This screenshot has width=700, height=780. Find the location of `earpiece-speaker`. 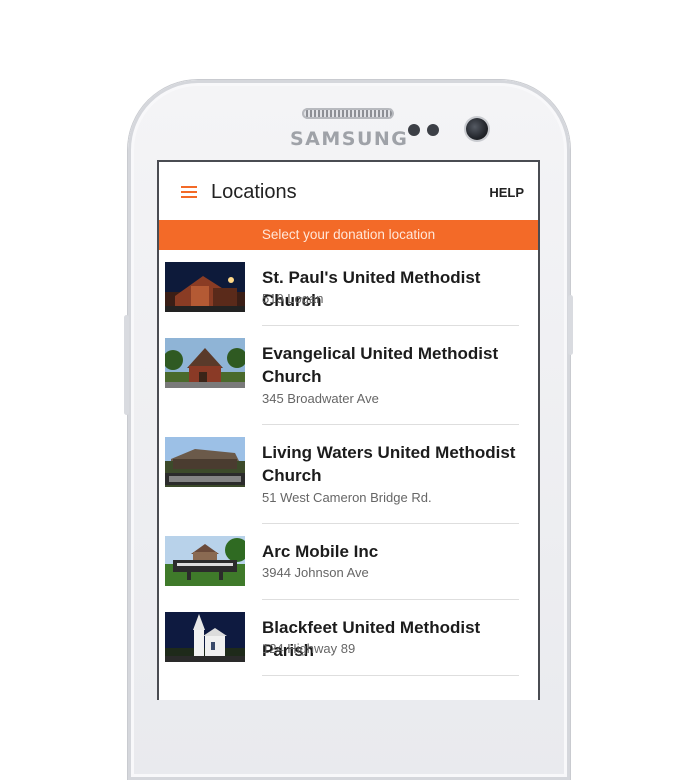

earpiece-speaker is located at coordinates (348, 113).